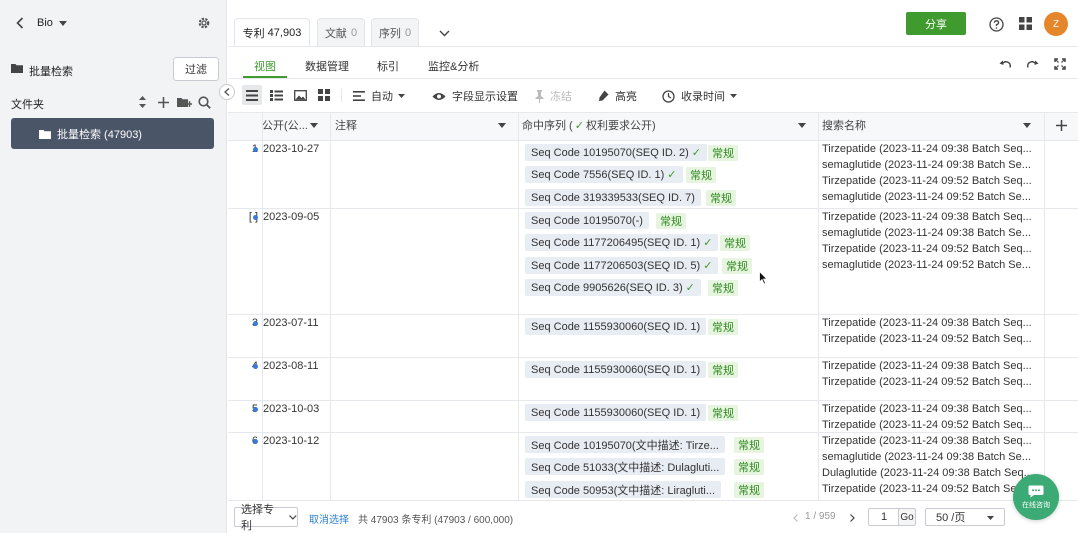 The width and height of the screenshot is (1078, 533). I want to click on highlight-button: 高亮, so click(617, 96).